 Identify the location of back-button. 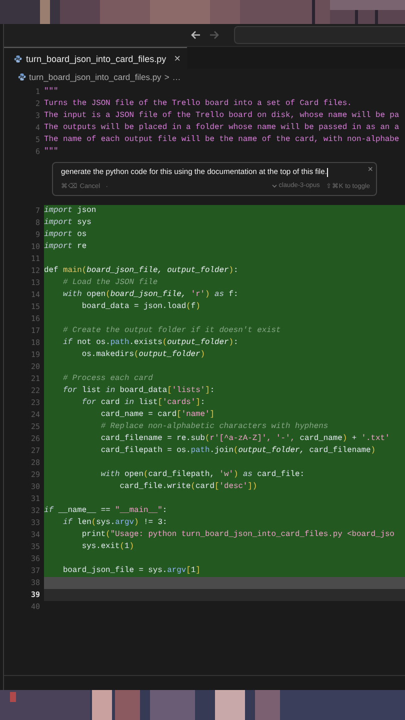
(196, 35).